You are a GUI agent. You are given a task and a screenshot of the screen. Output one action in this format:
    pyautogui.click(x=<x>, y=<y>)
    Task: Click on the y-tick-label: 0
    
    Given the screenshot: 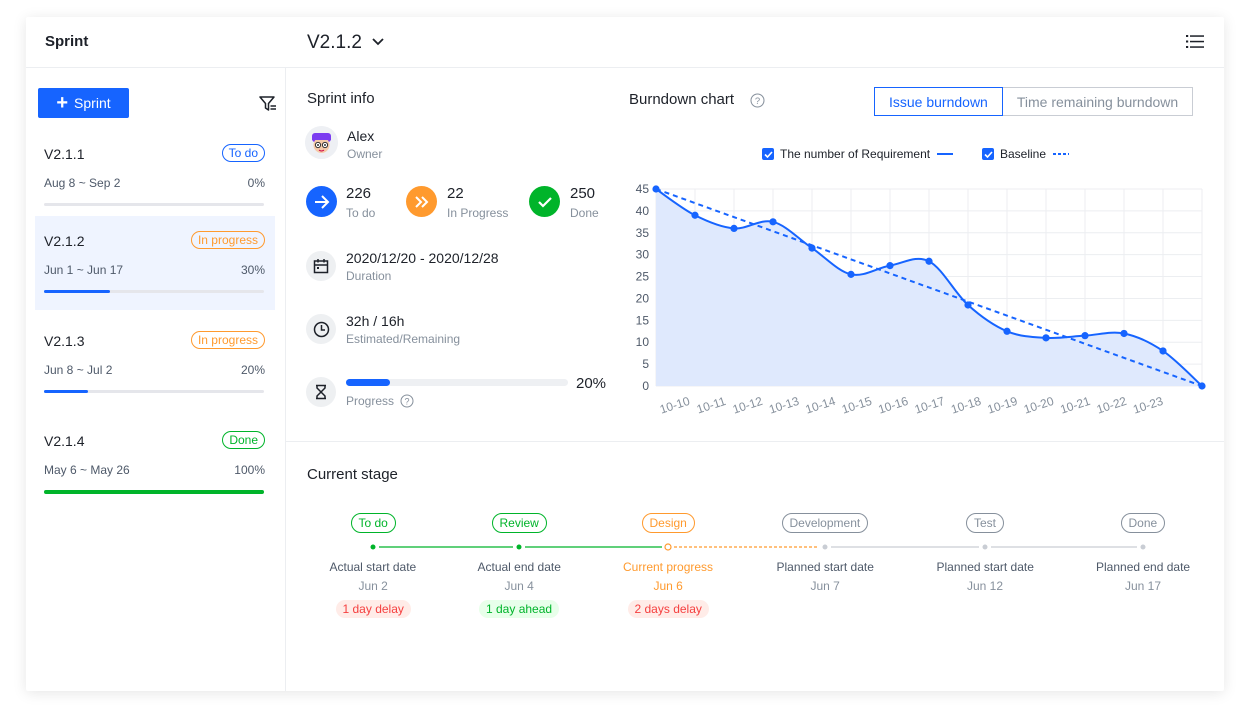 What is the action you would take?
    pyautogui.click(x=645, y=386)
    